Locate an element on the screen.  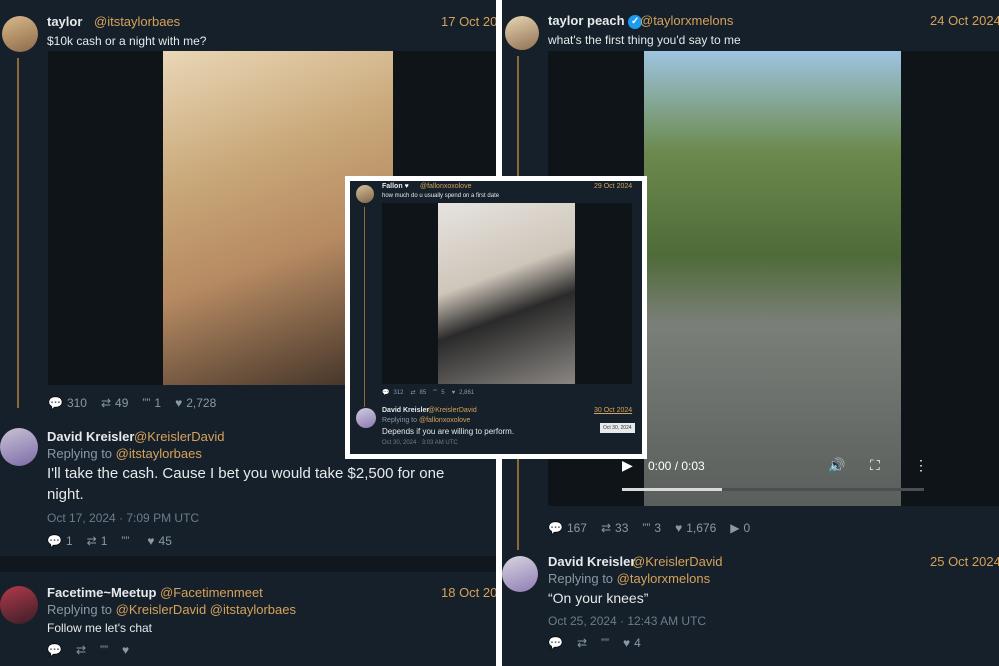
like-count: ♥ 1,676 is located at coordinates (695, 528).